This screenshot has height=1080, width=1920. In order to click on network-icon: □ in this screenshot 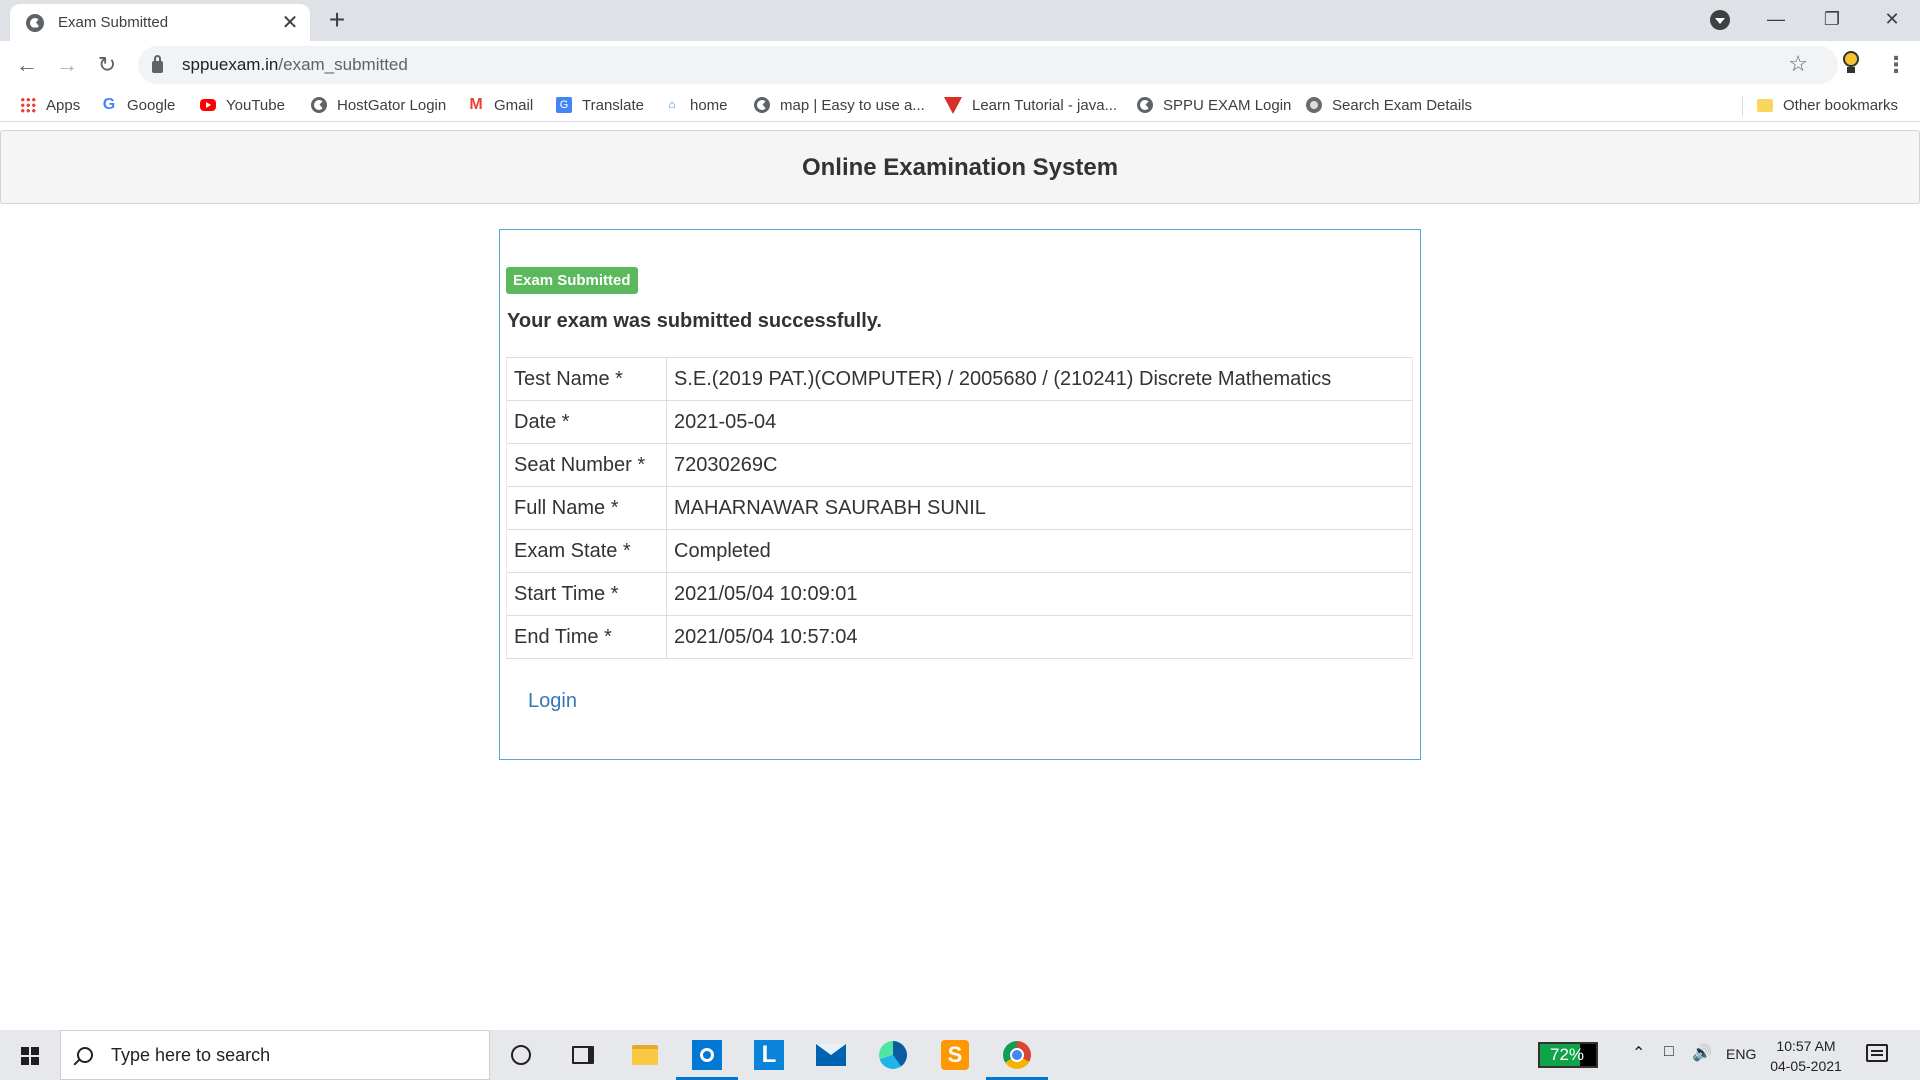, I will do `click(1669, 1052)`.